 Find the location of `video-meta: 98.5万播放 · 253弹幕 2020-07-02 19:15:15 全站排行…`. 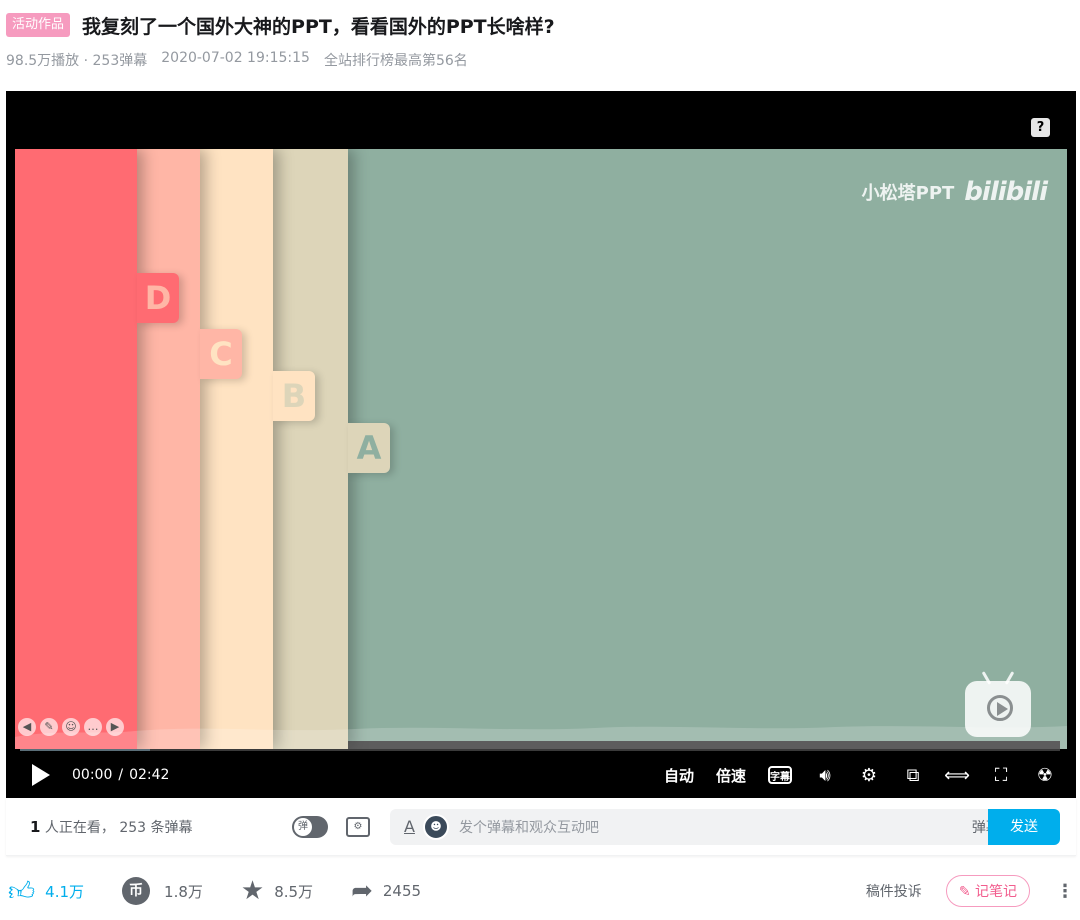

video-meta: 98.5万播放 · 253弹幕 2020-07-02 19:15:15 全站排行… is located at coordinates (237, 60).